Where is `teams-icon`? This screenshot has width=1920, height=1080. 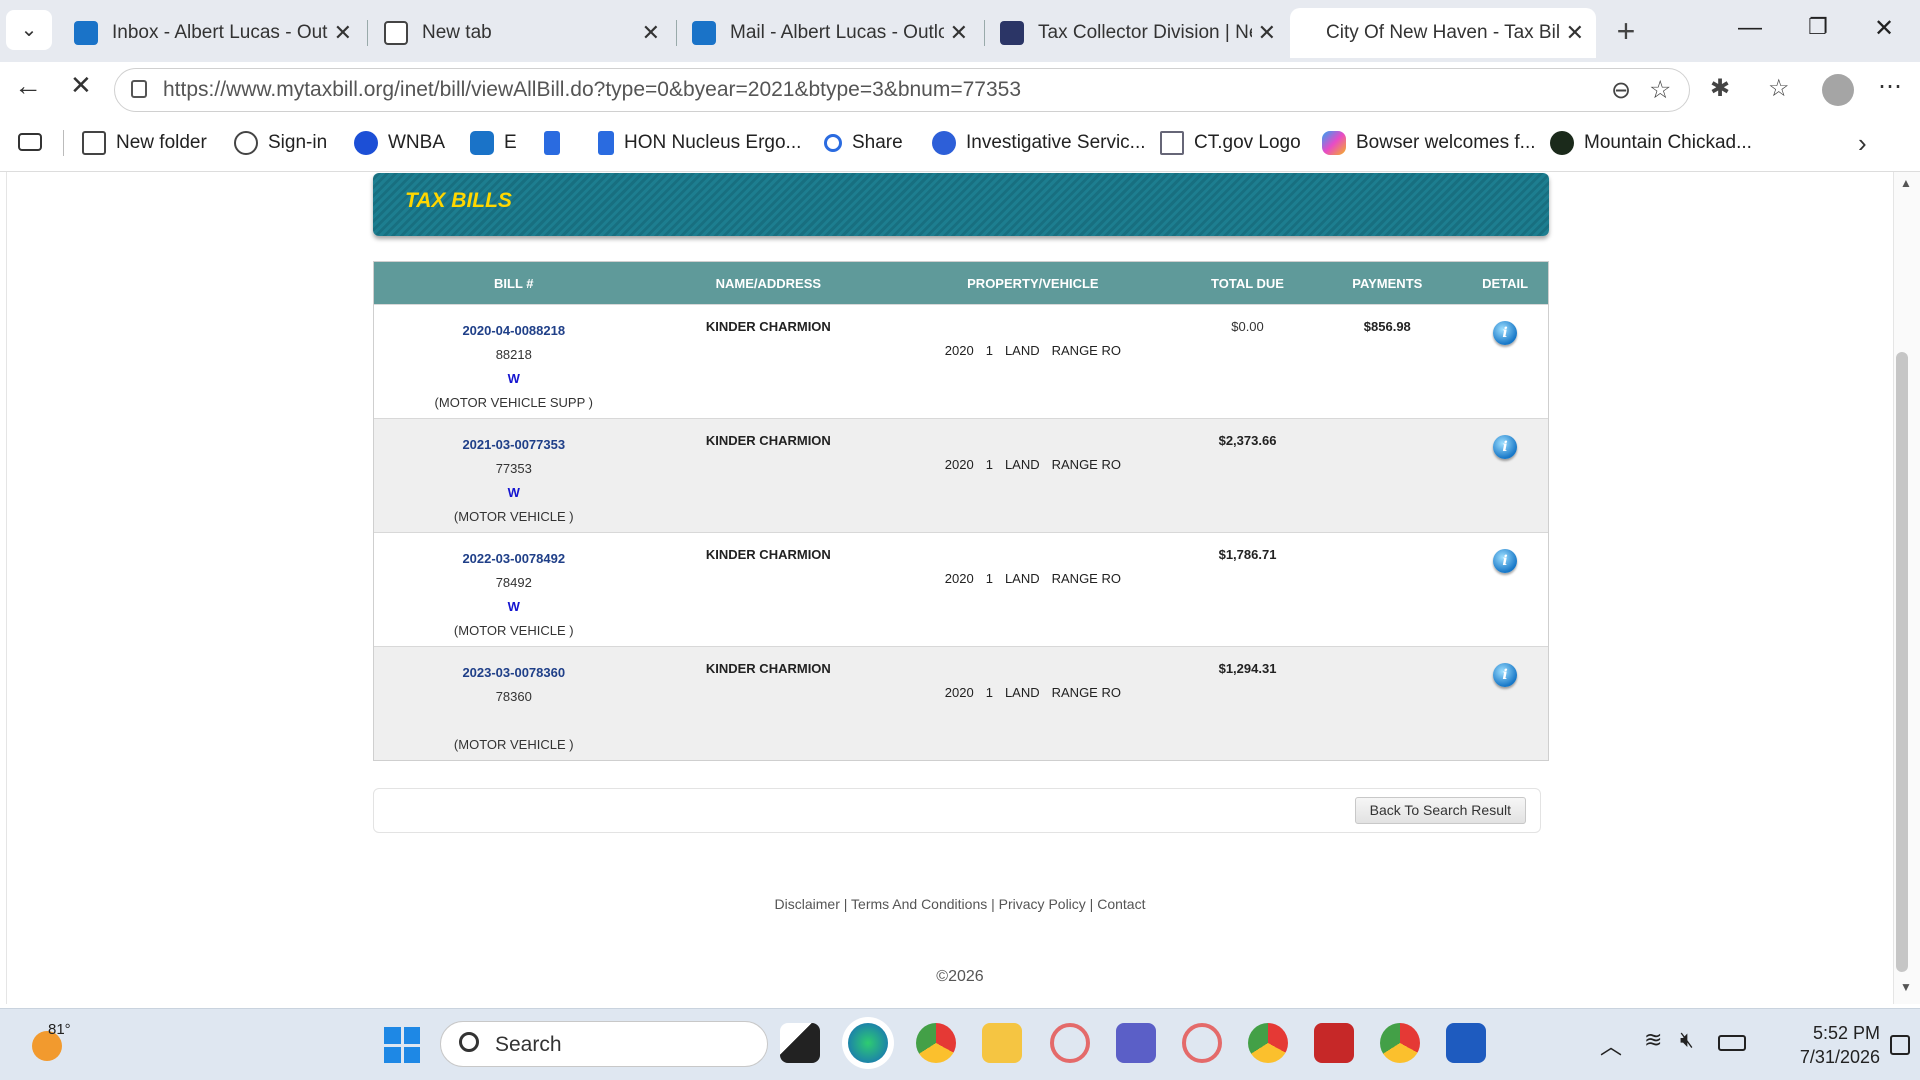 teams-icon is located at coordinates (1136, 1043).